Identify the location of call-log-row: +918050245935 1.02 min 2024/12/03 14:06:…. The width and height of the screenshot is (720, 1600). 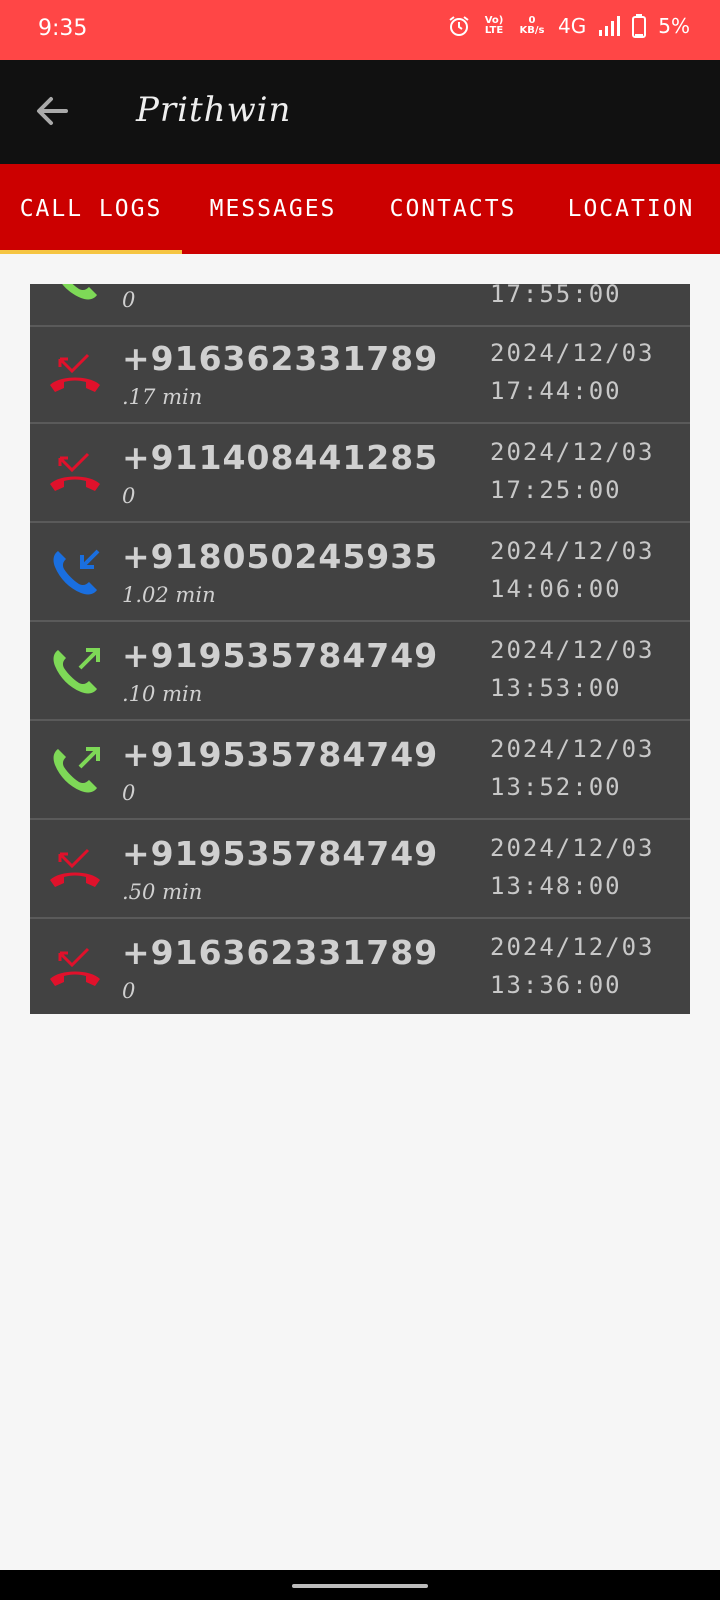
(360, 572).